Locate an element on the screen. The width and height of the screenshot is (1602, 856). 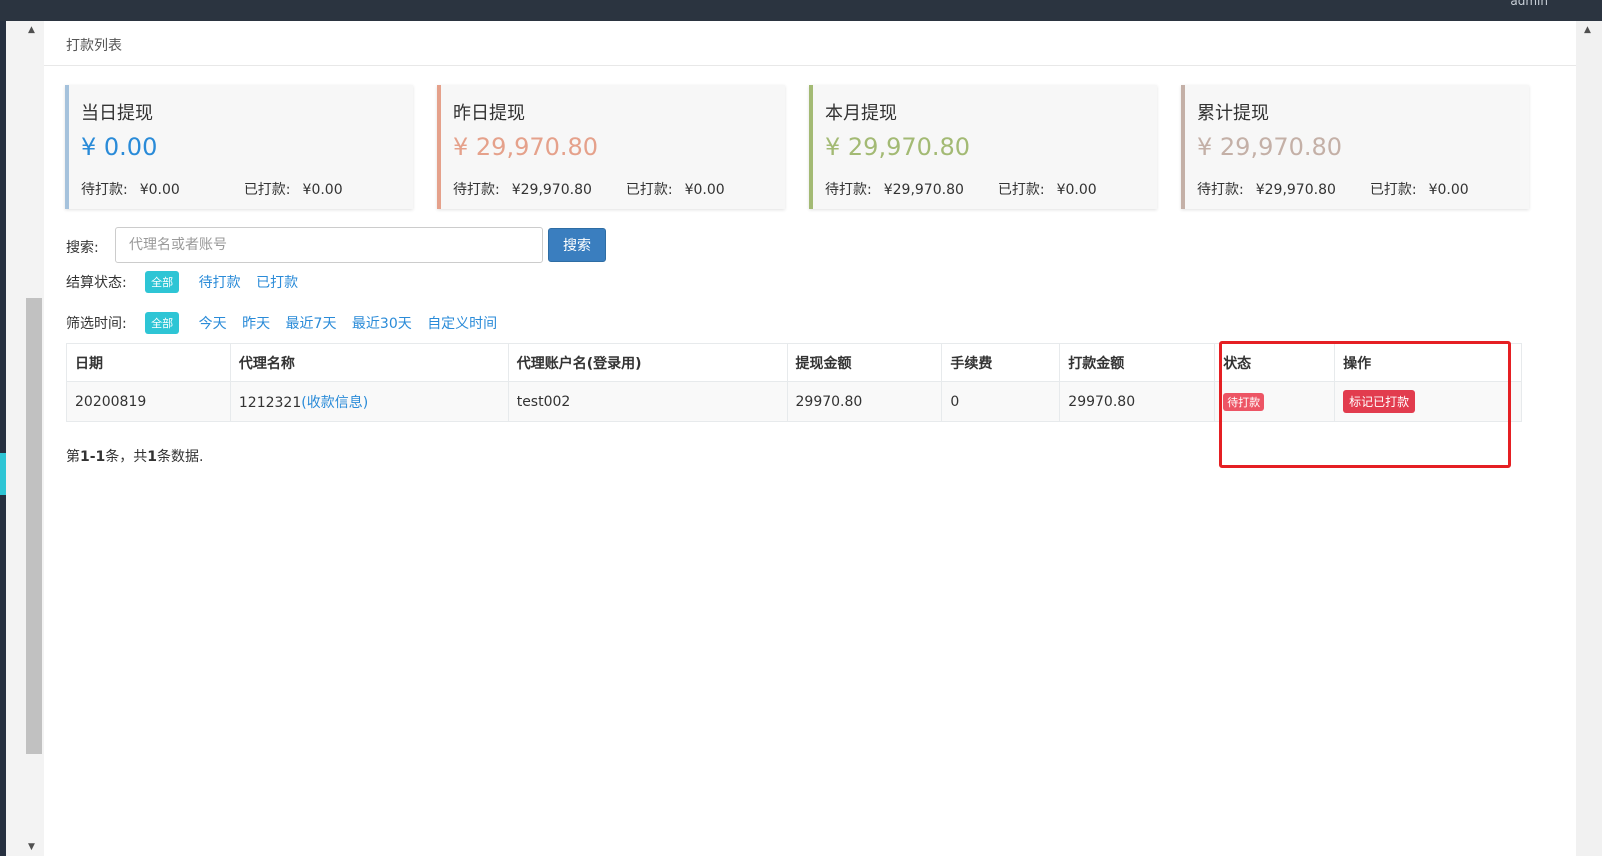
cell-agent: 1212321(收款信息) is located at coordinates (369, 401).